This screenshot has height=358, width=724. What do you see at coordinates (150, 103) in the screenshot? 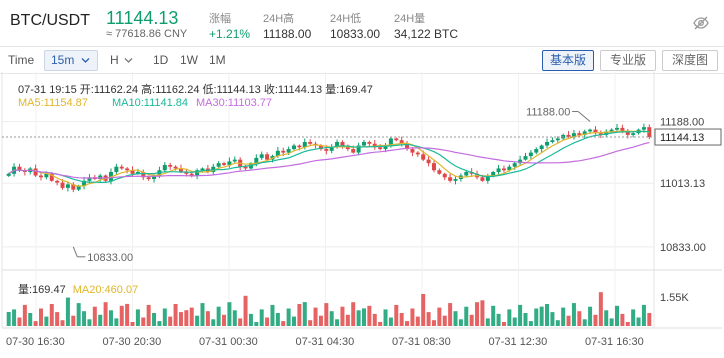
I see `ma10-legend: MA10:11141.84` at bounding box center [150, 103].